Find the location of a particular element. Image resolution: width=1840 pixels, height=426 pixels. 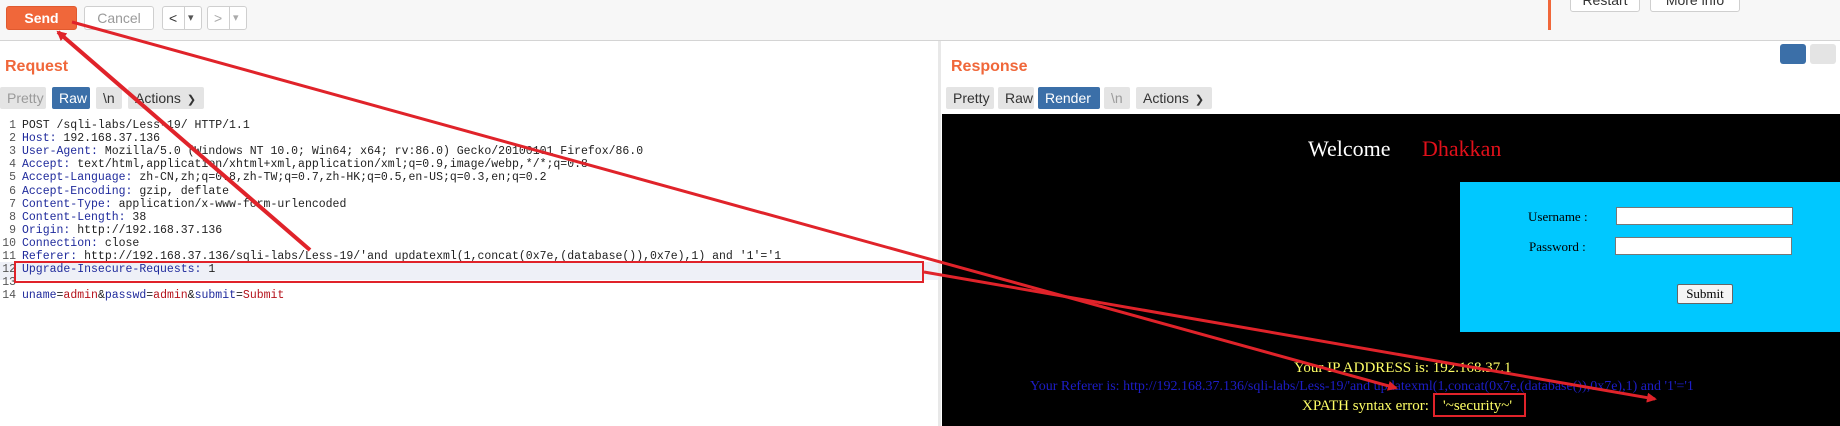

restart-button: Restart is located at coordinates (1605, 6).